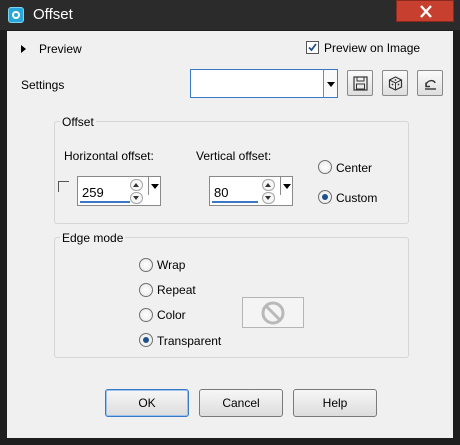 This screenshot has height=445, width=460. I want to click on vertical-offset-field: 80, so click(251, 191).